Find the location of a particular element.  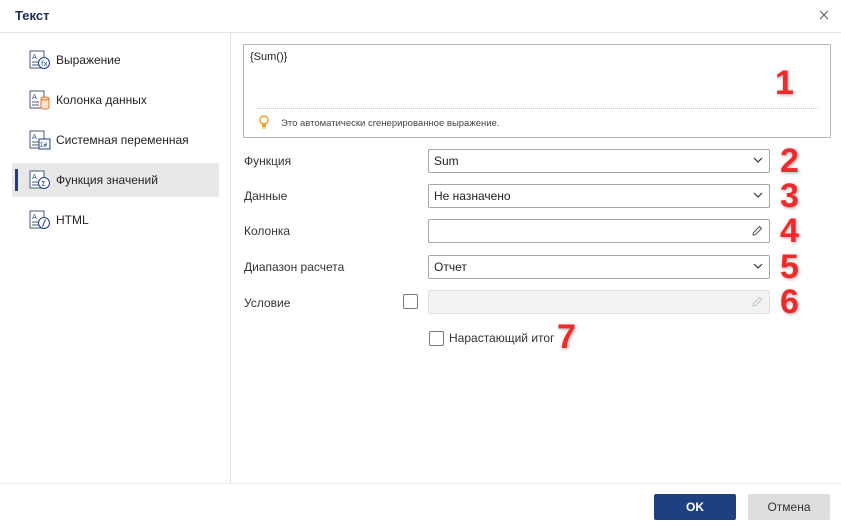

annotation-marker: 7 is located at coordinates (566, 337).